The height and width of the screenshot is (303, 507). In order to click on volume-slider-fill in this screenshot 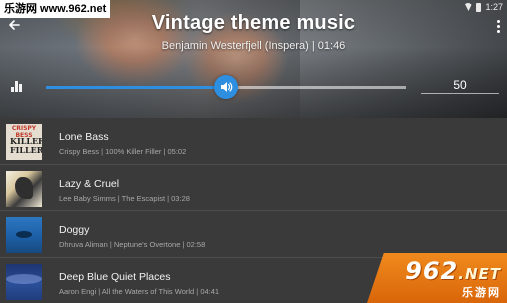, I will do `click(136, 87)`.